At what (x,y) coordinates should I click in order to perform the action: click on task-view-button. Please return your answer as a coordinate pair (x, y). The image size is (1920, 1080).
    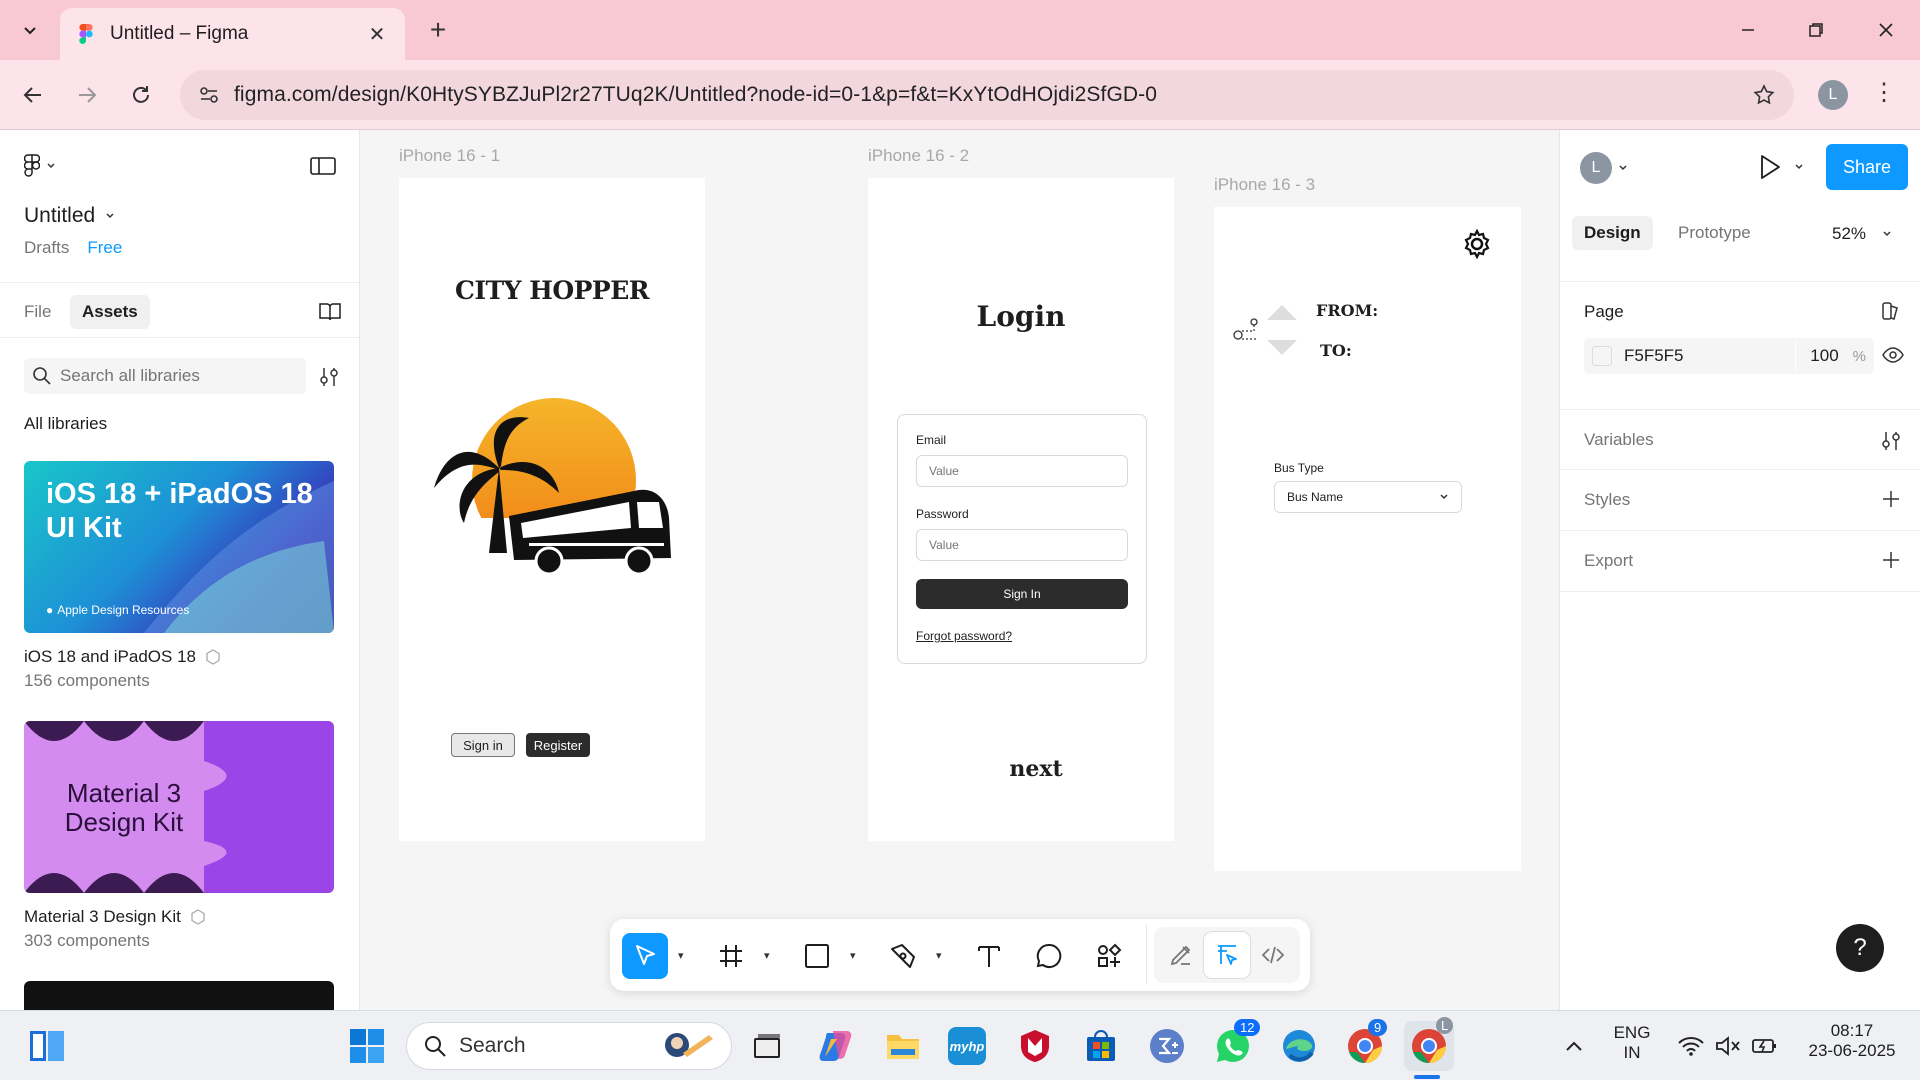
    Looking at the image, I should click on (767, 1046).